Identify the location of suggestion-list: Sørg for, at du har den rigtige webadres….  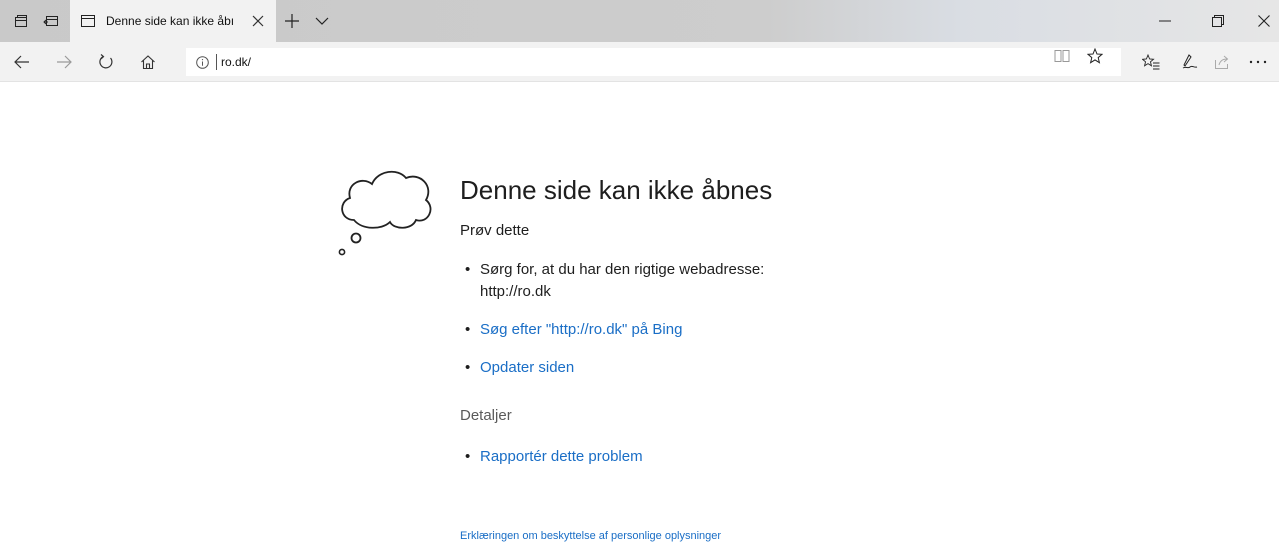
(760, 319).